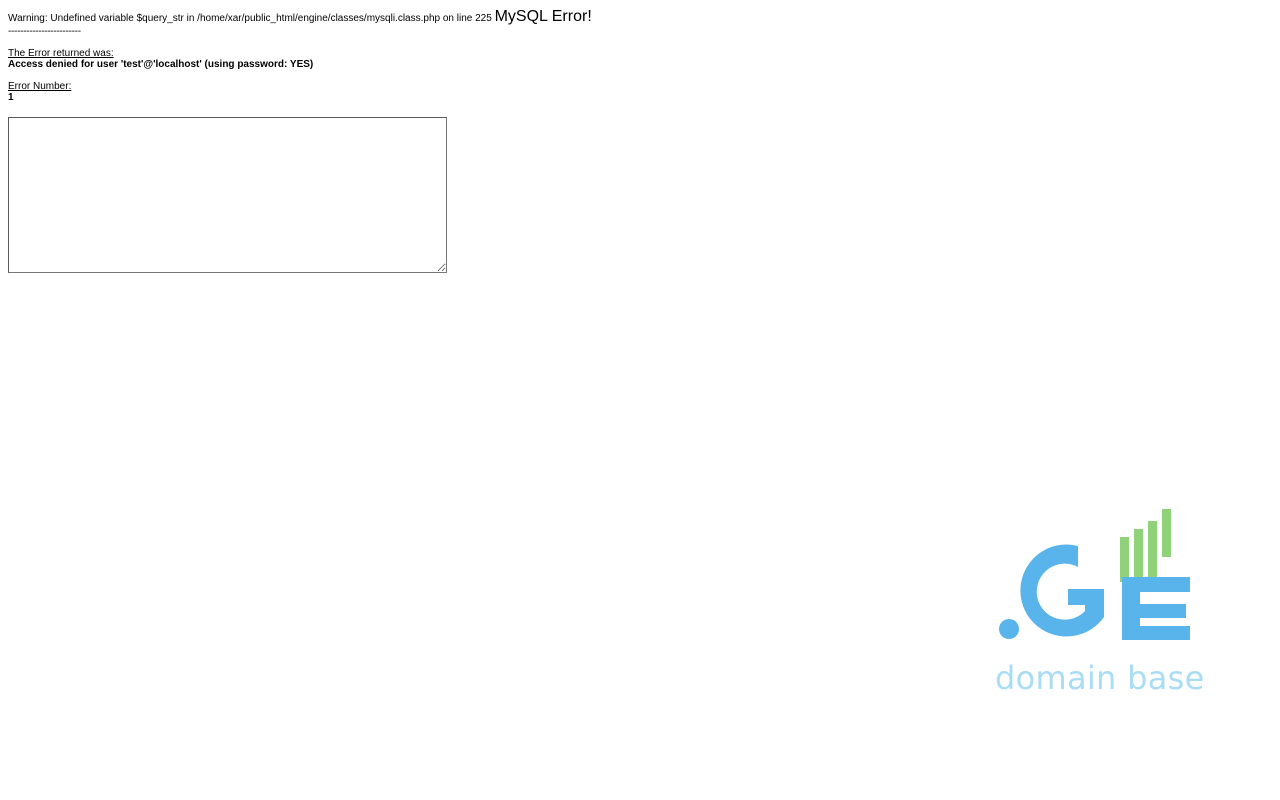  Describe the element at coordinates (11, 97) in the screenshot. I see `error-number-value: 1` at that location.